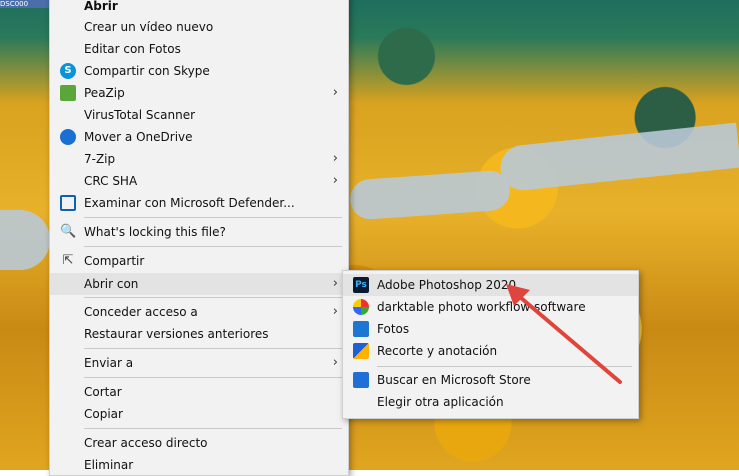  Describe the element at coordinates (68, 137) in the screenshot. I see `onedrive-cloud-icon` at that location.